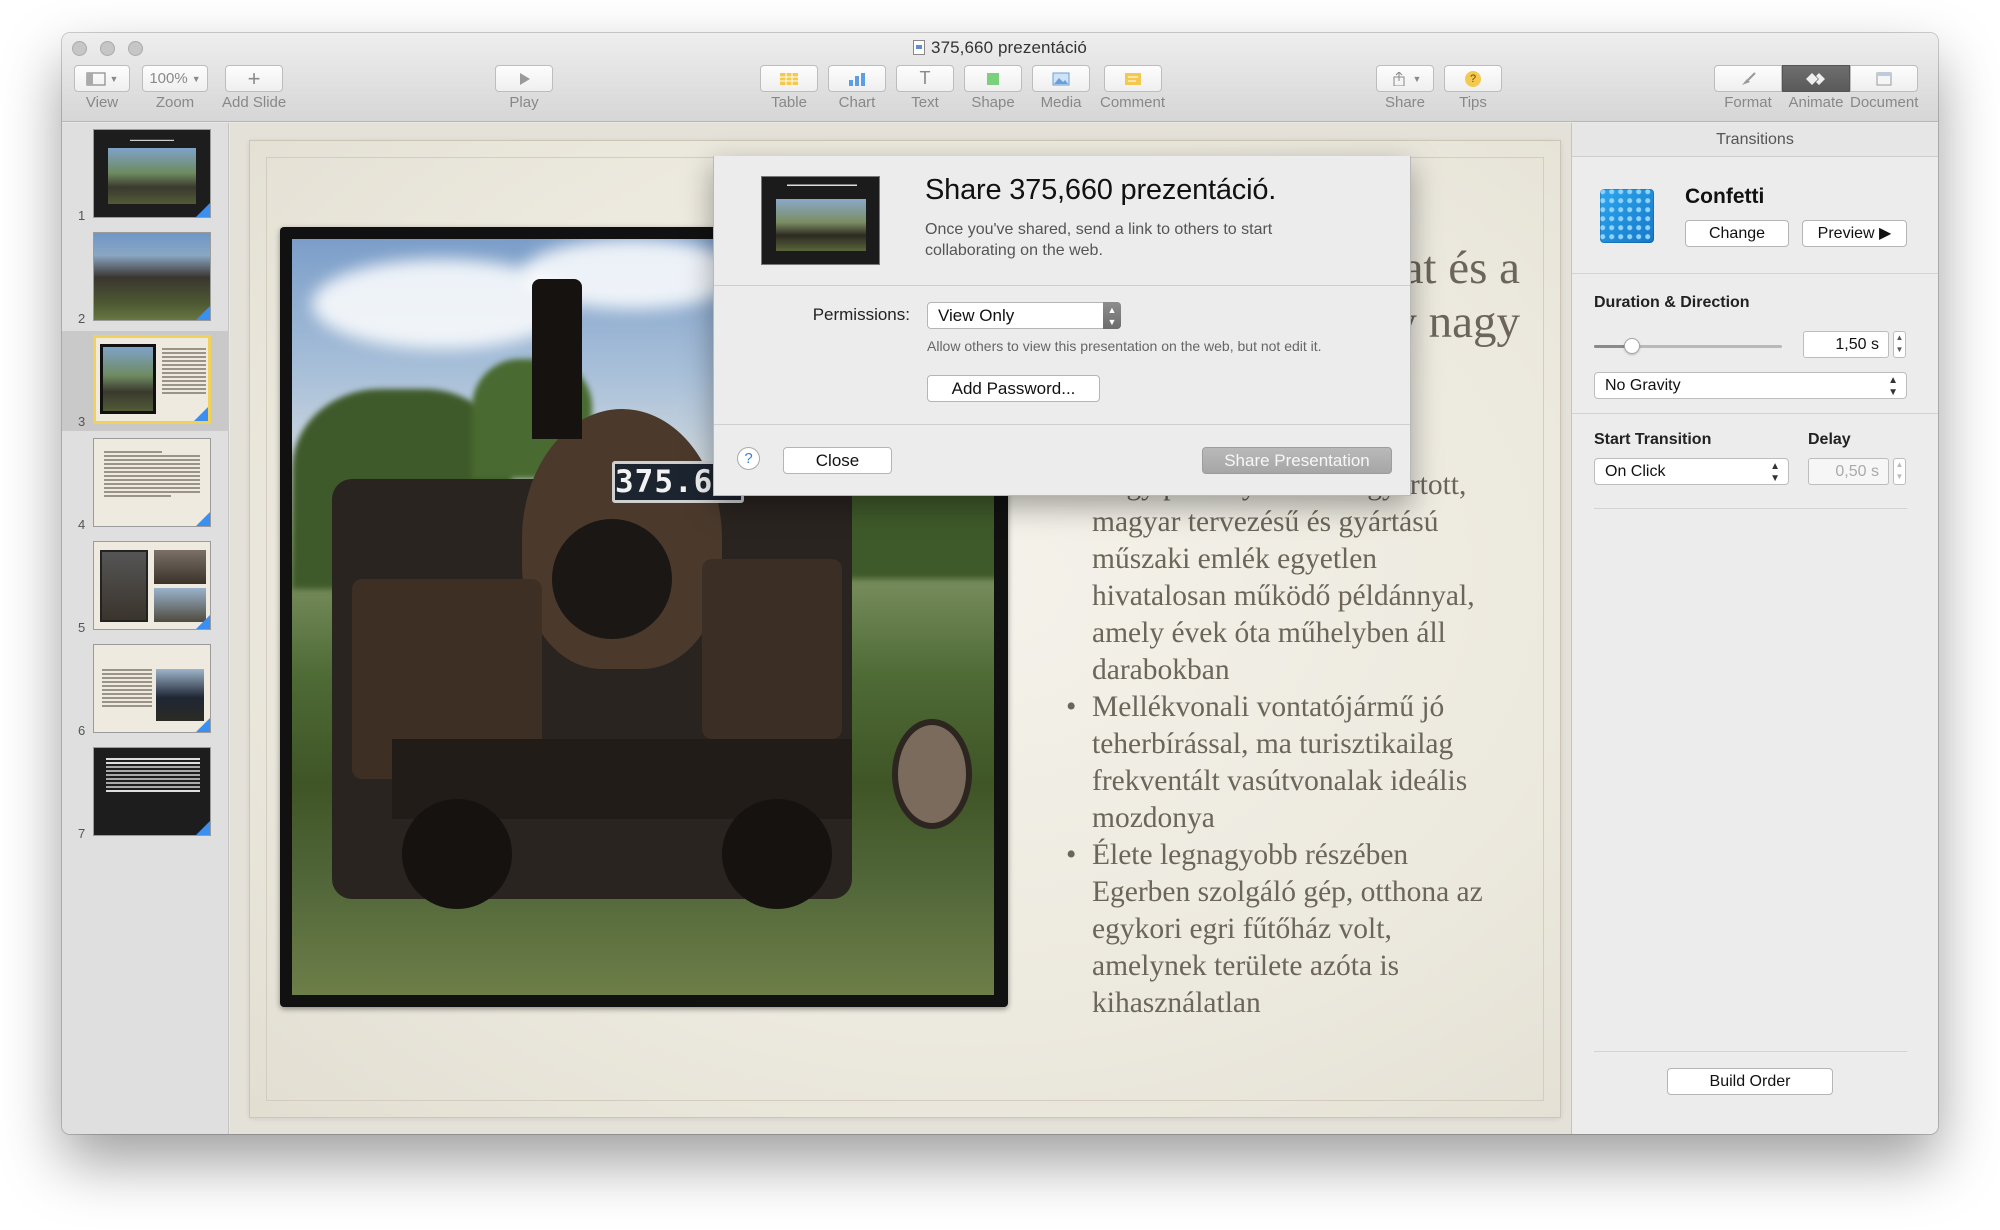 The image size is (2000, 1230). What do you see at coordinates (820, 220) in the screenshot?
I see `presentation-thumbnail: ▬▬▬▬▬▬▬▬▬▬▬▬▬▬` at bounding box center [820, 220].